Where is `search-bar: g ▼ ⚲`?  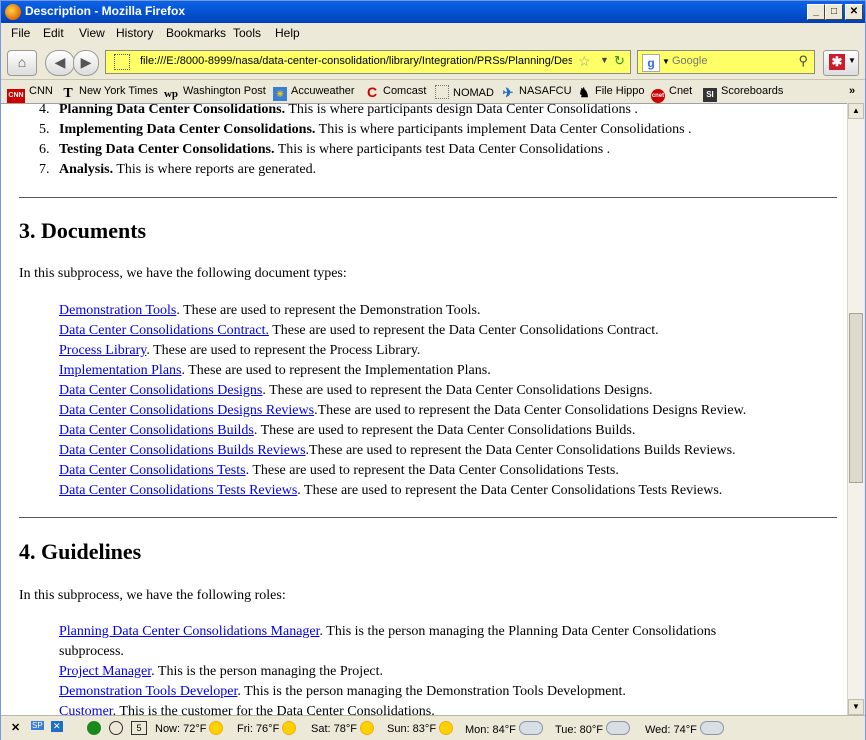
search-bar: g ▼ ⚲ is located at coordinates (726, 62).